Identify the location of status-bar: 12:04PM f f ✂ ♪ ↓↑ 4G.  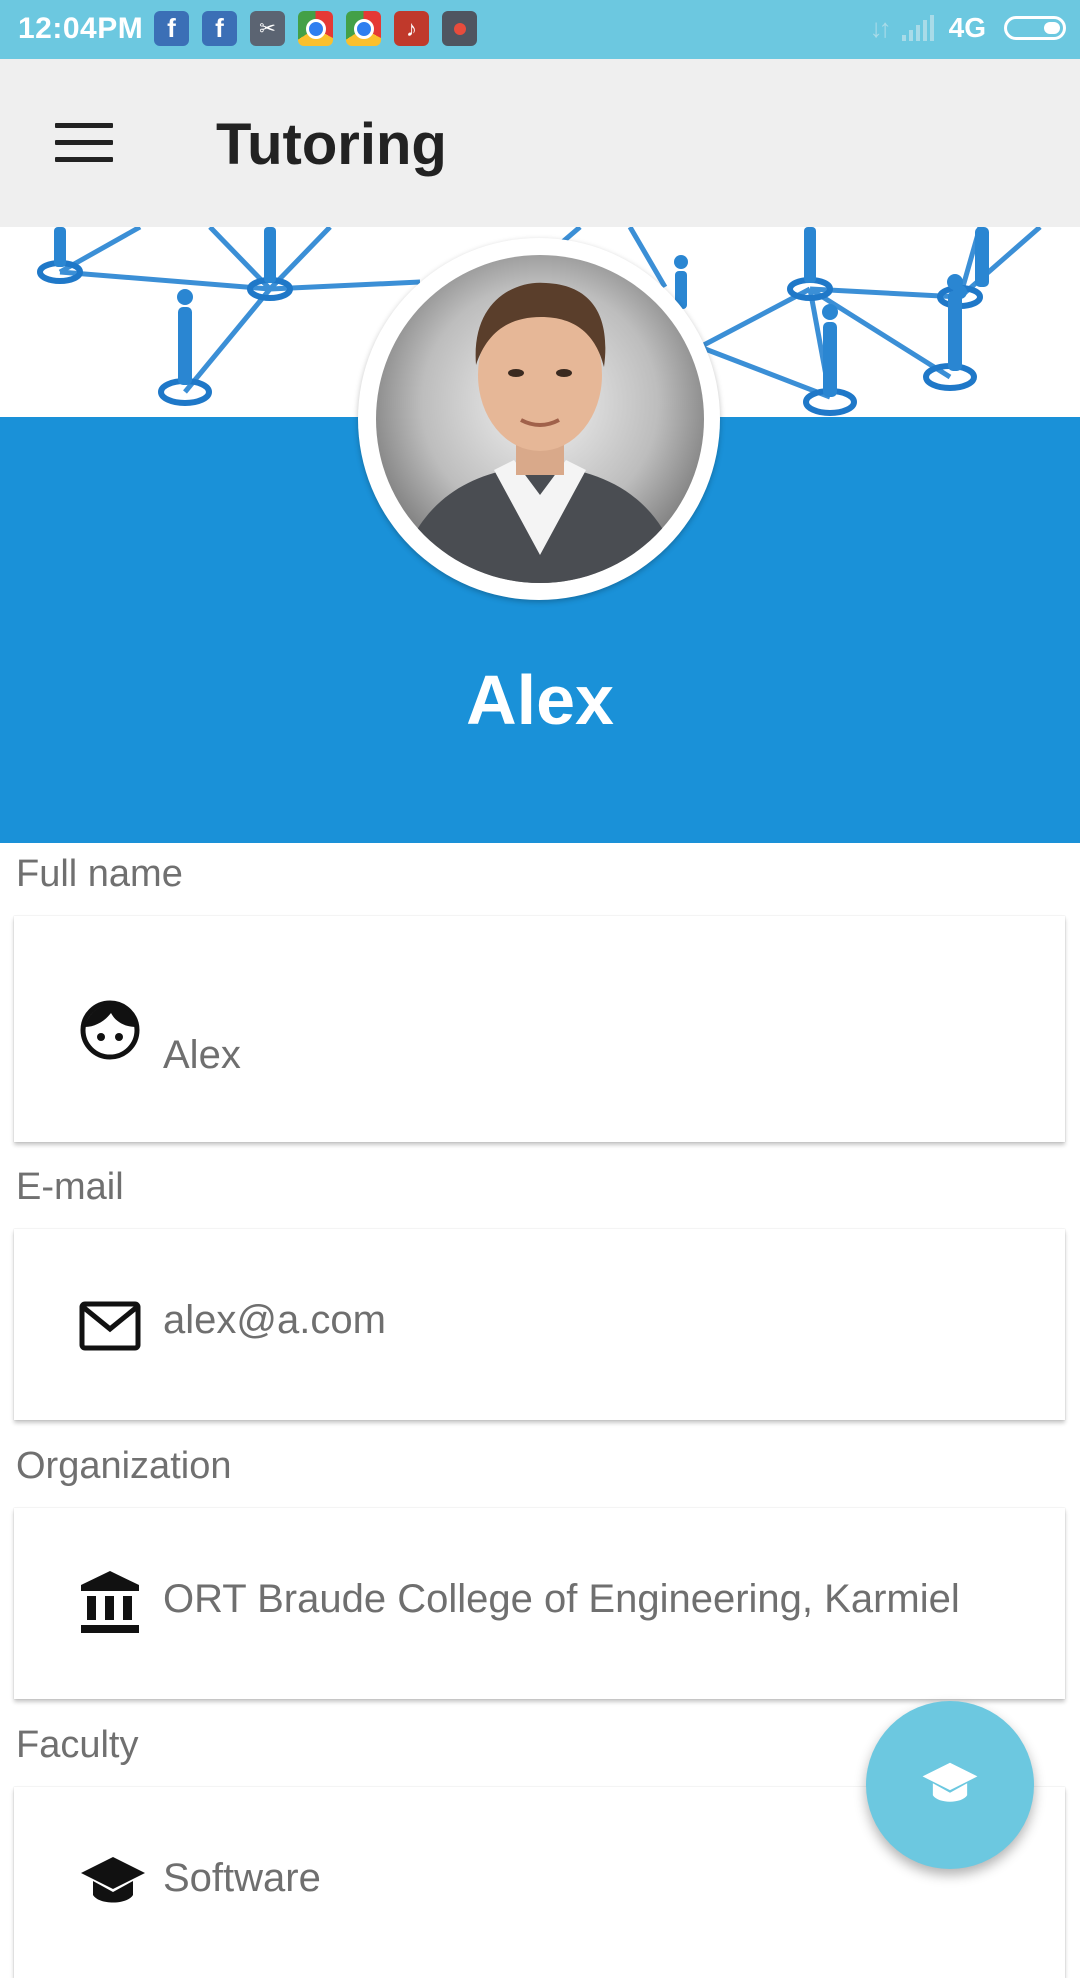
(540, 29).